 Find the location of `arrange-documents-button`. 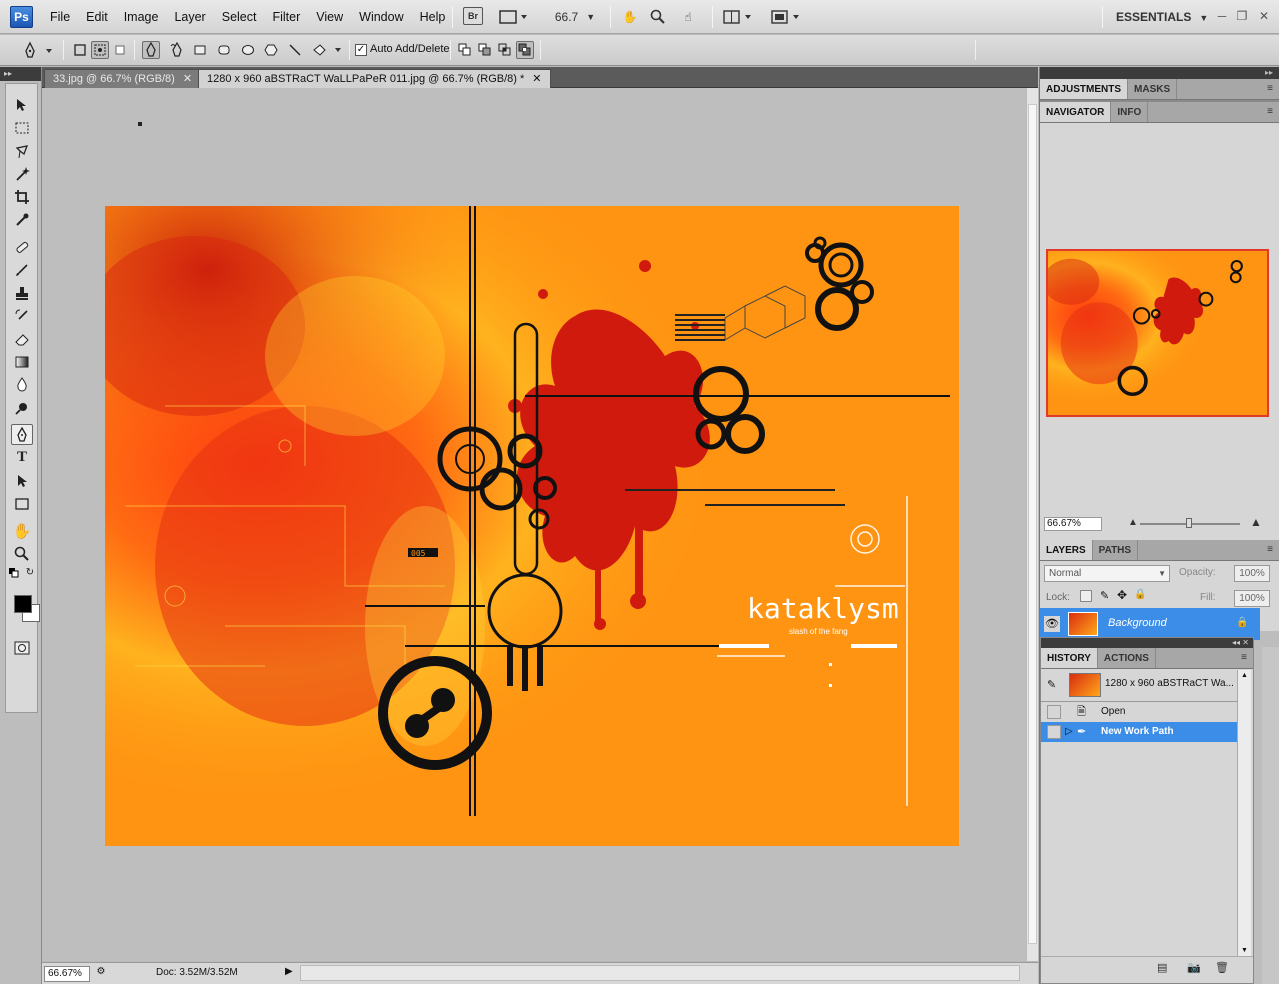

arrange-documents-button is located at coordinates (739, 17).